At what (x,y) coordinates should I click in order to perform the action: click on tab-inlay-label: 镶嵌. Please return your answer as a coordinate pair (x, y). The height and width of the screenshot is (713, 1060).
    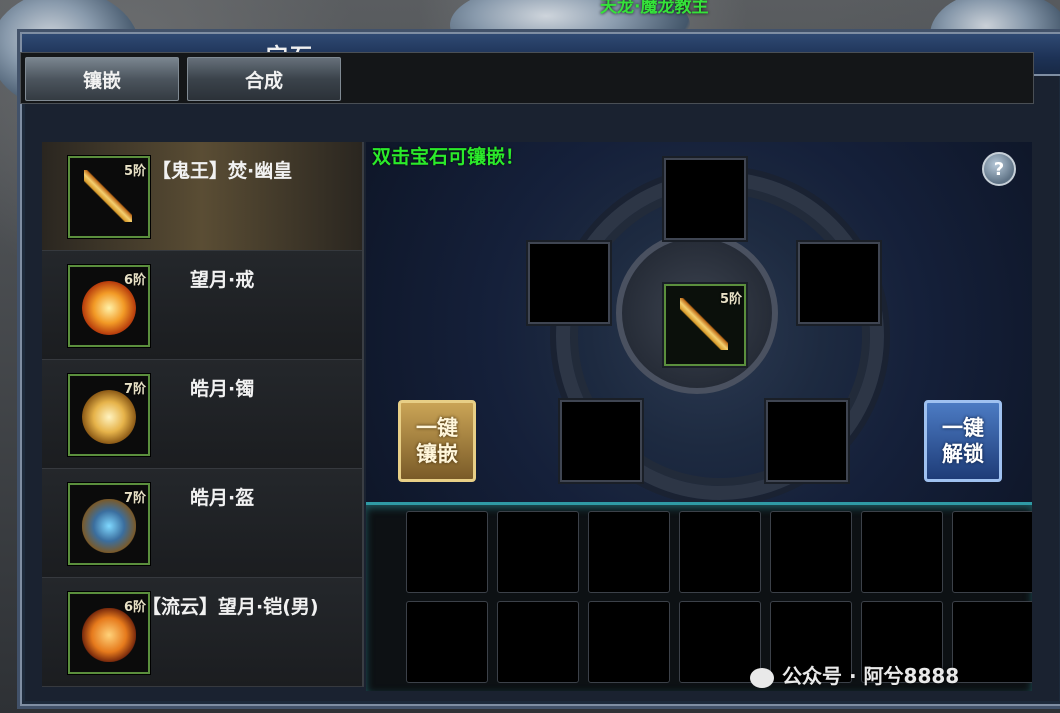
    Looking at the image, I should click on (101, 80).